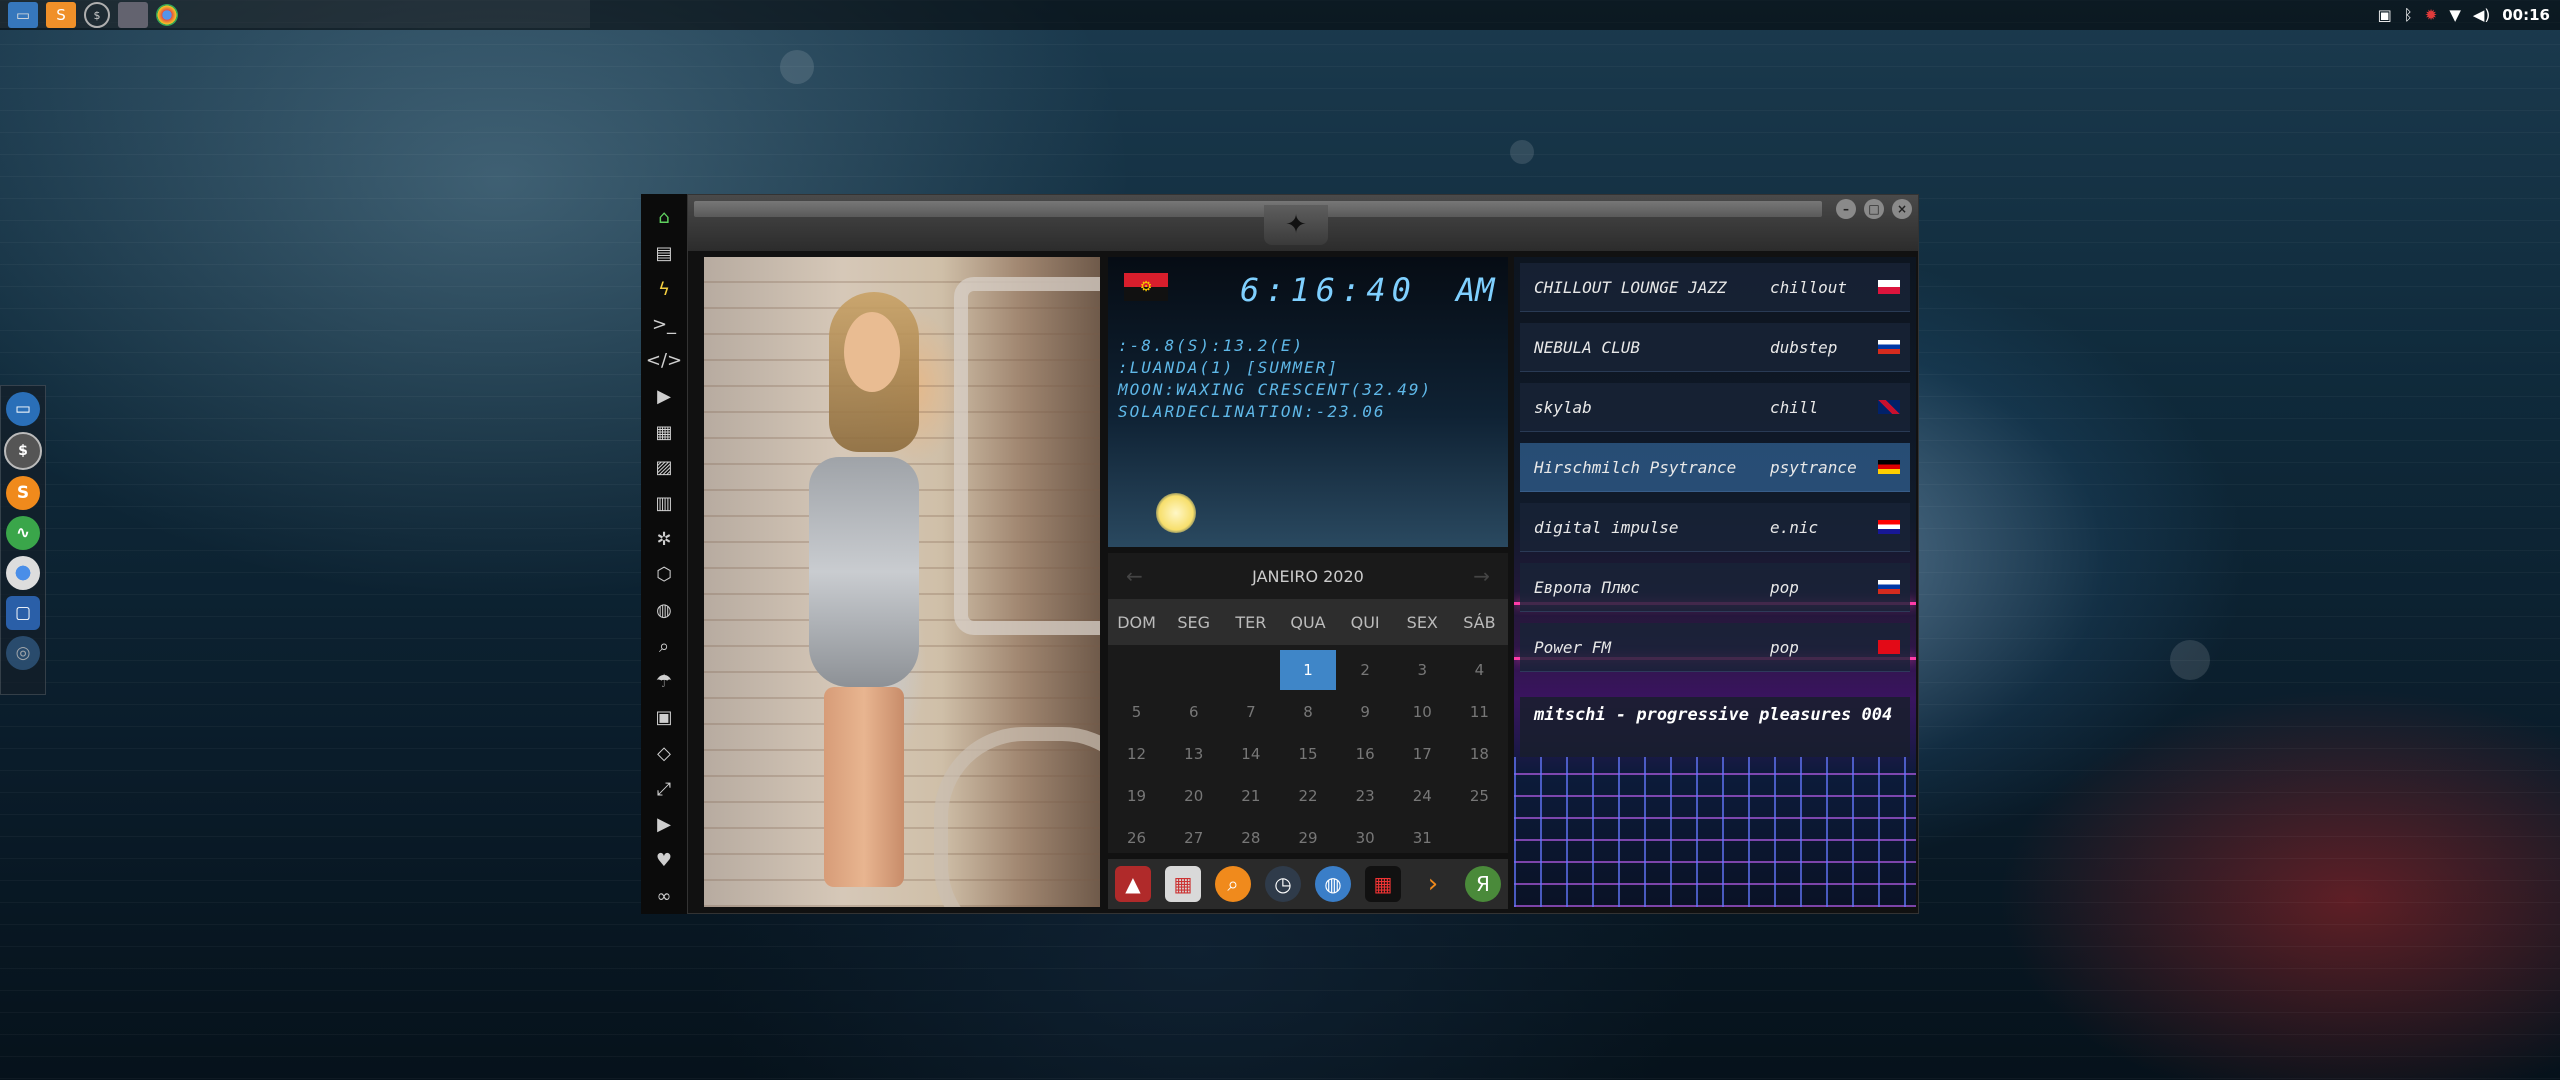 The height and width of the screenshot is (1080, 2560). I want to click on radio-station-row: Европа Плюс pop, so click(1715, 587).